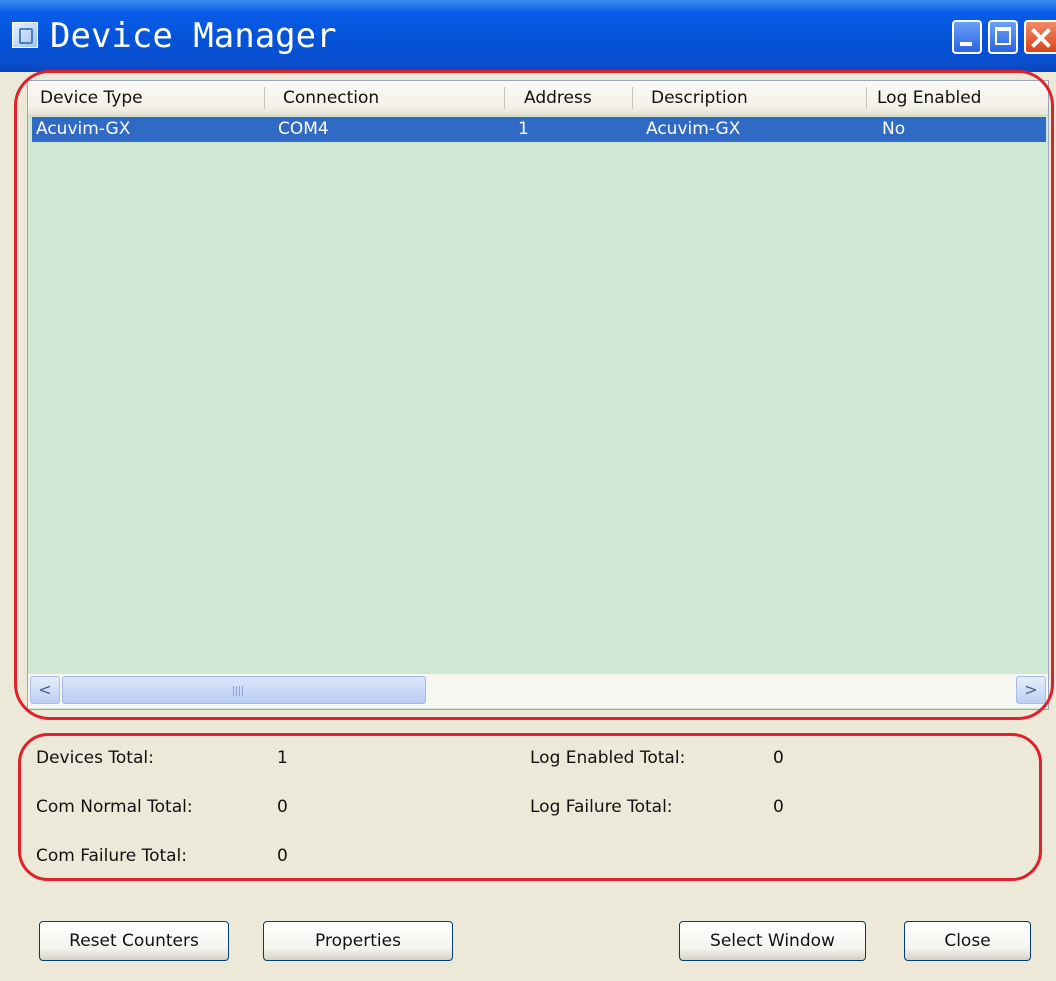 This screenshot has height=981, width=1056. Describe the element at coordinates (894, 129) in the screenshot. I see `cell-log-enabled: No` at that location.